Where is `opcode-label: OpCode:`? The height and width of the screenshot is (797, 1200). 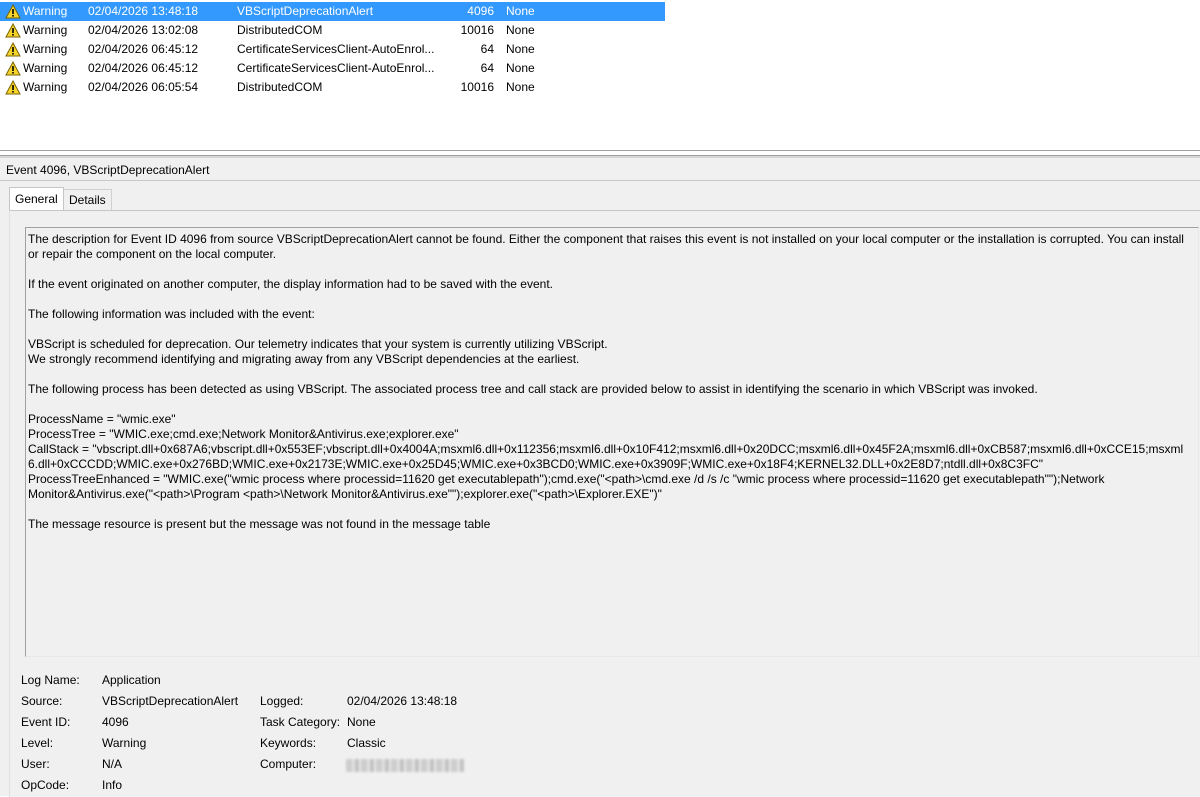 opcode-label: OpCode: is located at coordinates (45, 785).